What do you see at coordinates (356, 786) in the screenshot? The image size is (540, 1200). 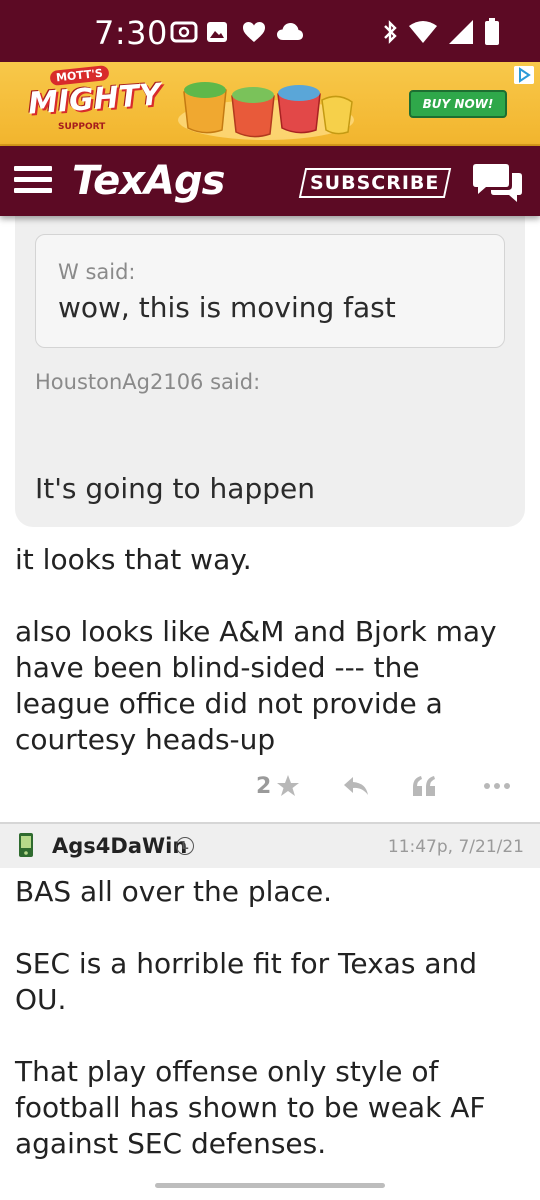 I see `reply-icon` at bounding box center [356, 786].